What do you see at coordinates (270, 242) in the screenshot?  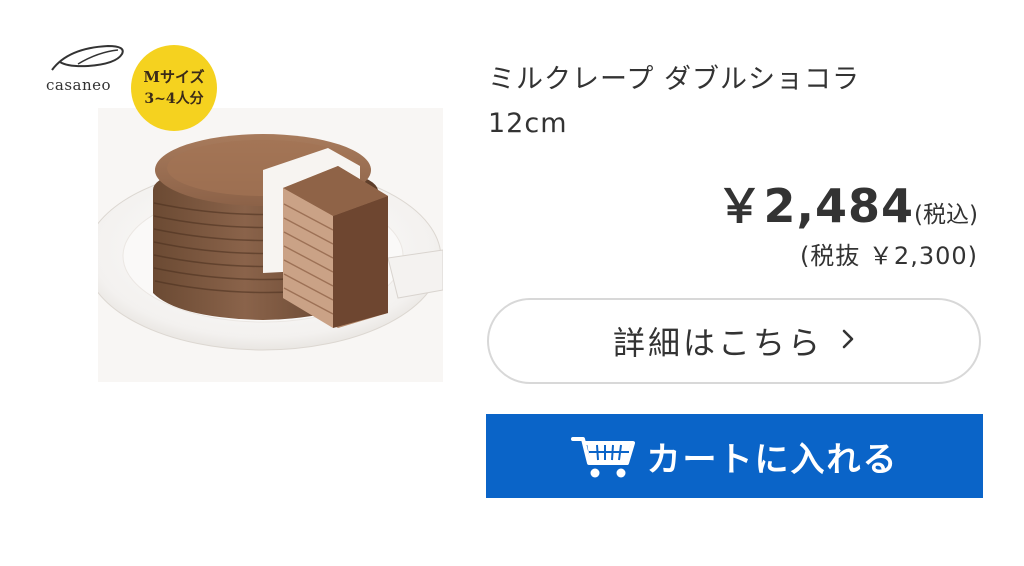 I see `cake-illustration` at bounding box center [270, 242].